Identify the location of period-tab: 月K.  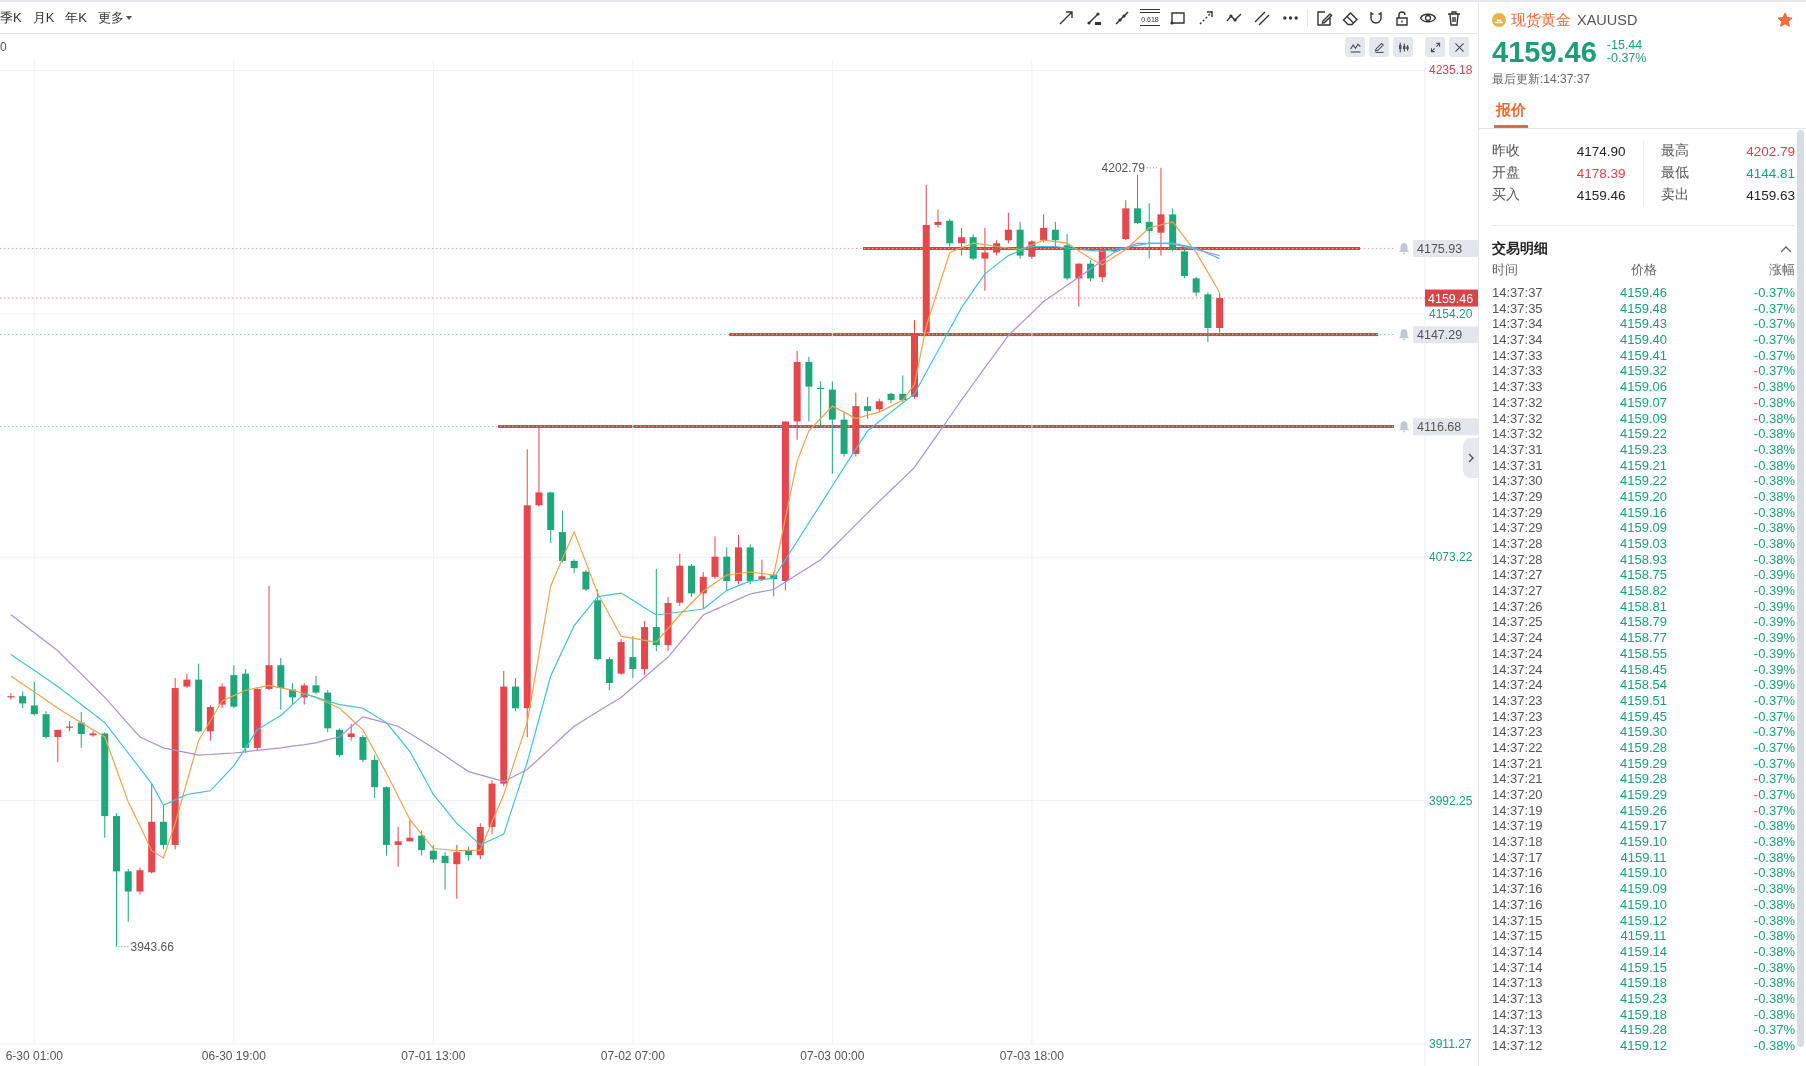
(43, 17).